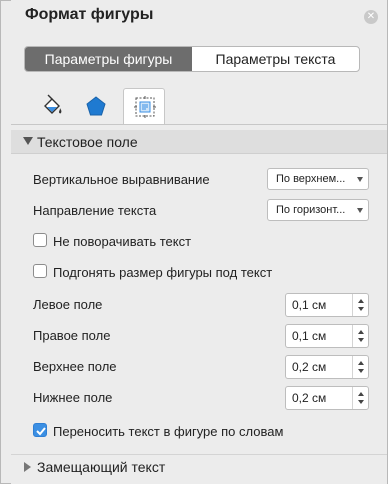  Describe the element at coordinates (89, 14) in the screenshot. I see `panel-title: Формат фигуры` at that location.